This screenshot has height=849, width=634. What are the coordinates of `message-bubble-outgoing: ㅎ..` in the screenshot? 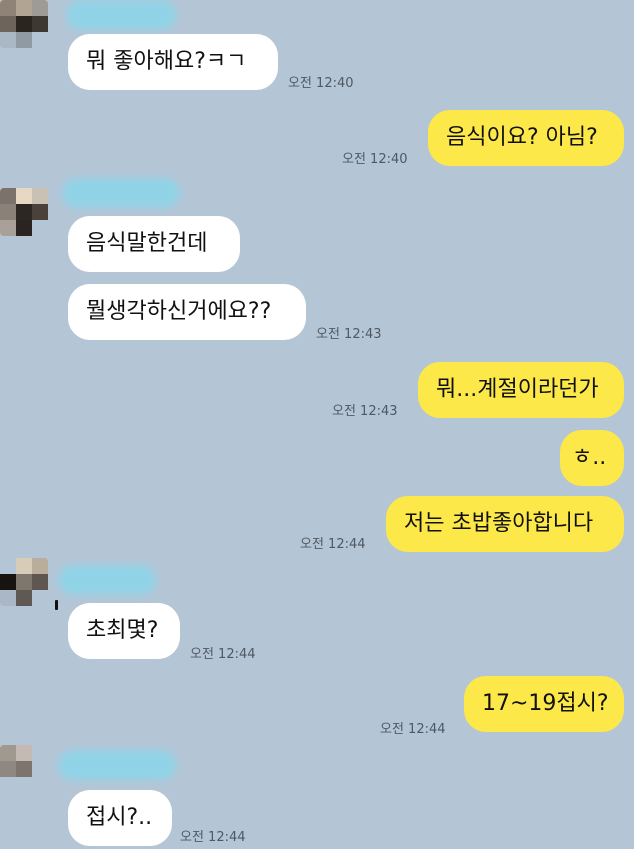 It's located at (592, 458).